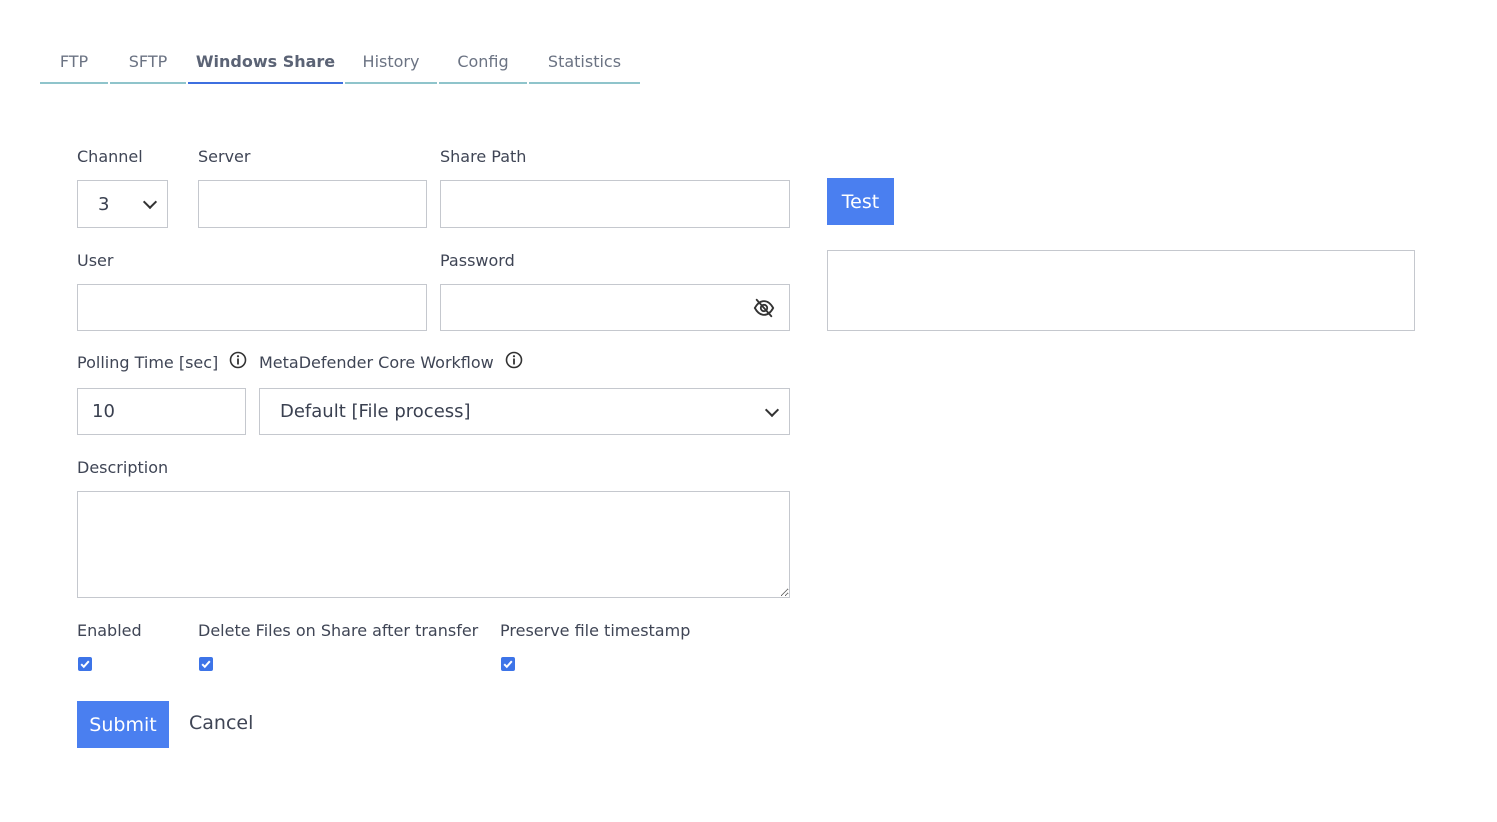 This screenshot has height=822, width=1497. What do you see at coordinates (95, 260) in the screenshot?
I see `user-label: User` at bounding box center [95, 260].